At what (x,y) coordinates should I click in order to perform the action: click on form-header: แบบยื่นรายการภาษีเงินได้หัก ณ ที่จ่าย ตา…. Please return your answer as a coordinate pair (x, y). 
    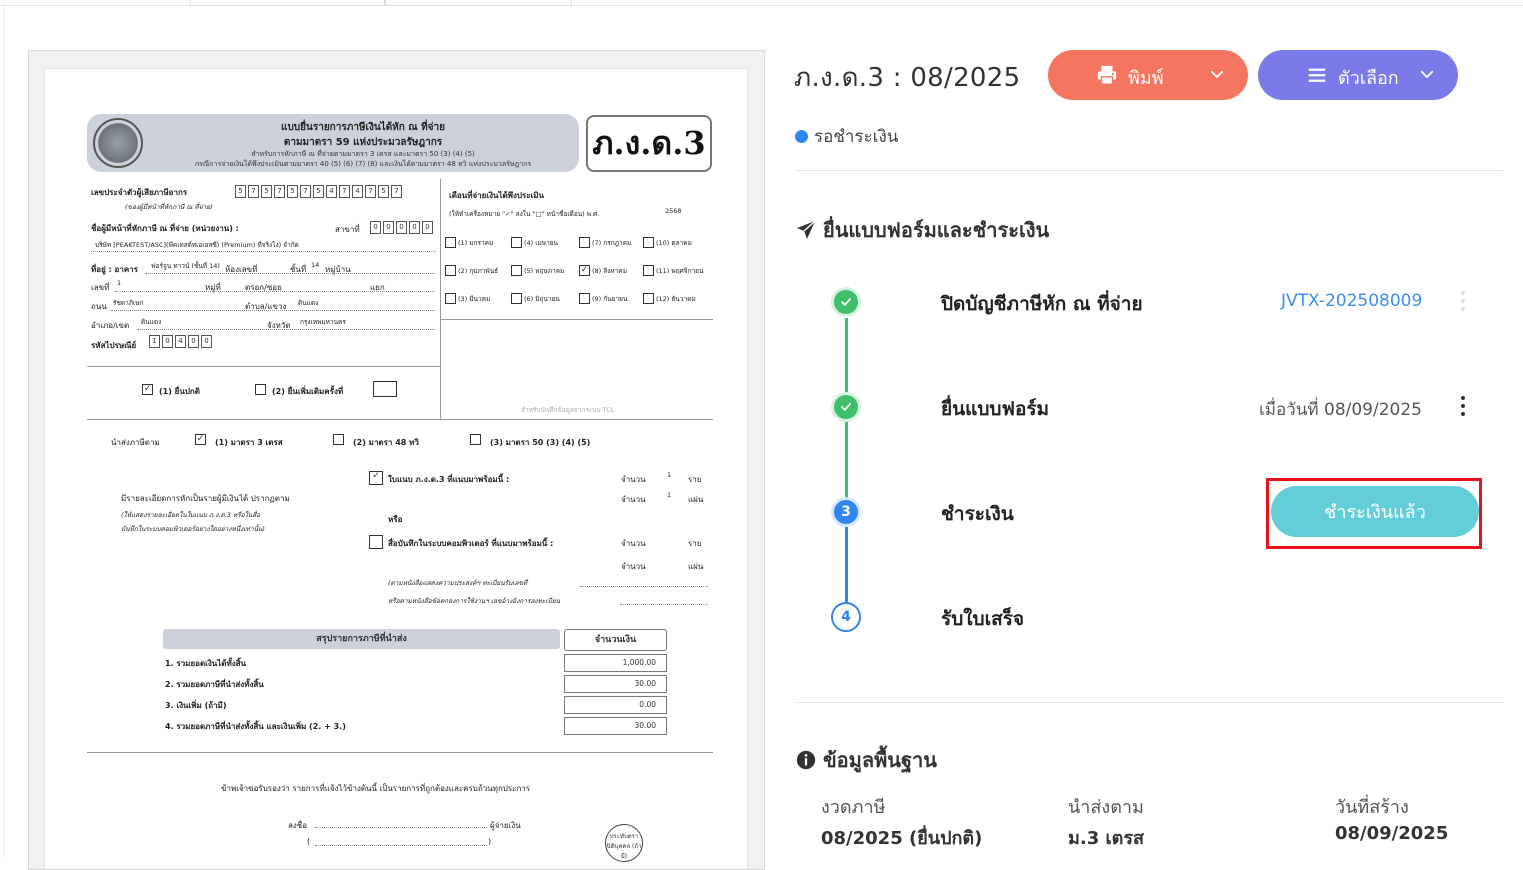
    Looking at the image, I should click on (333, 143).